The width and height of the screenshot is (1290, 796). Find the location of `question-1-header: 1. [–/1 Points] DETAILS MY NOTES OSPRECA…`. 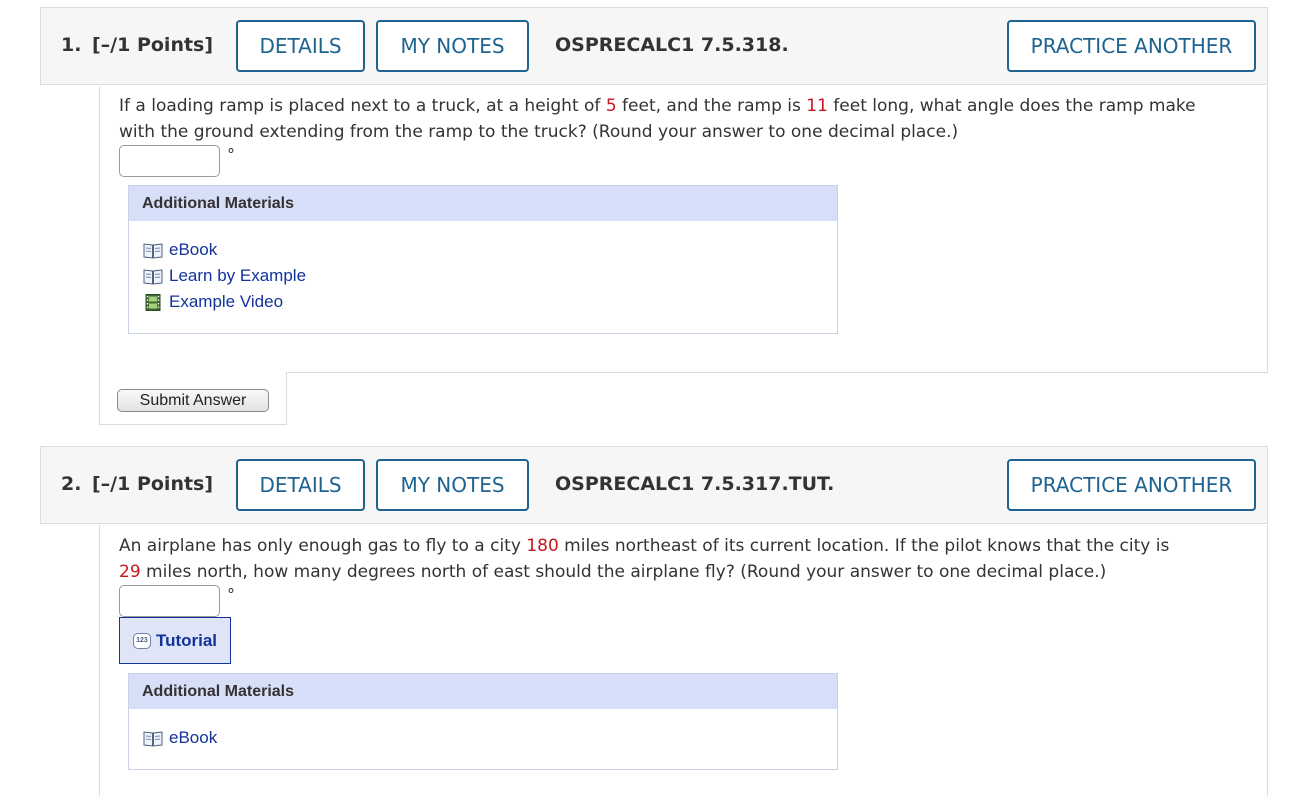

question-1-header: 1. [–/1 Points] DETAILS MY NOTES OSPRECA… is located at coordinates (654, 46).